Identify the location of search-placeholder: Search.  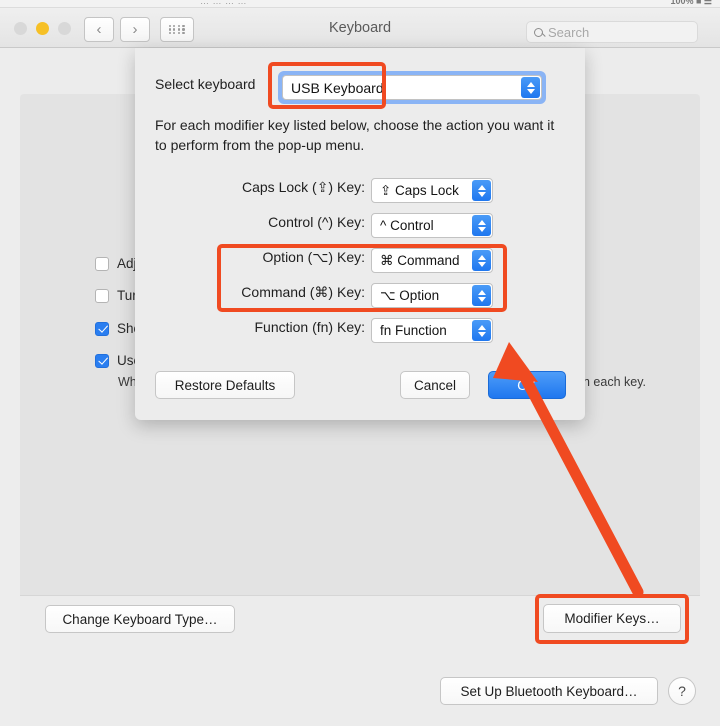
(569, 32).